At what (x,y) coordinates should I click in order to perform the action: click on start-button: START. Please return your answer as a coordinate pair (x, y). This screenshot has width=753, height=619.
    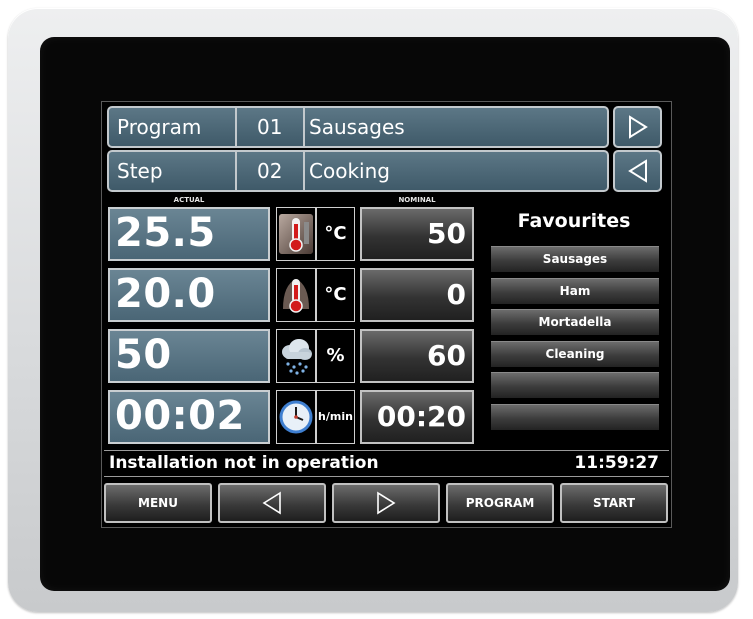
    Looking at the image, I should click on (614, 503).